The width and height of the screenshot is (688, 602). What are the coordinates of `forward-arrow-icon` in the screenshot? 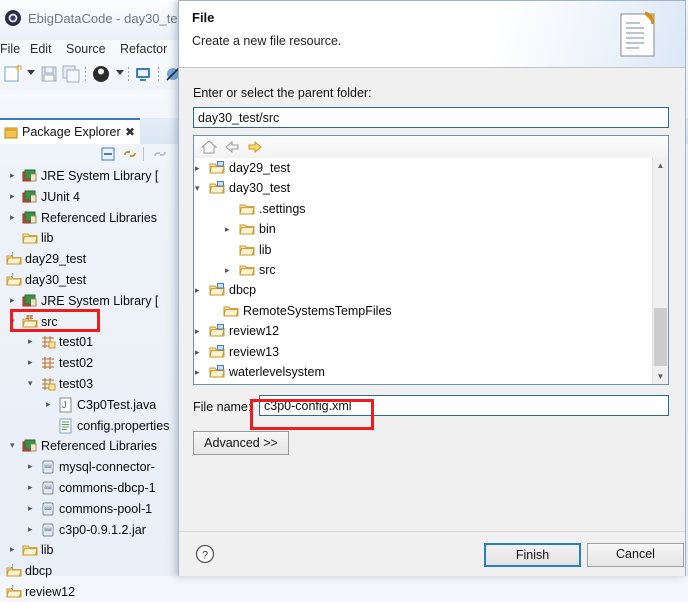 It's located at (255, 147).